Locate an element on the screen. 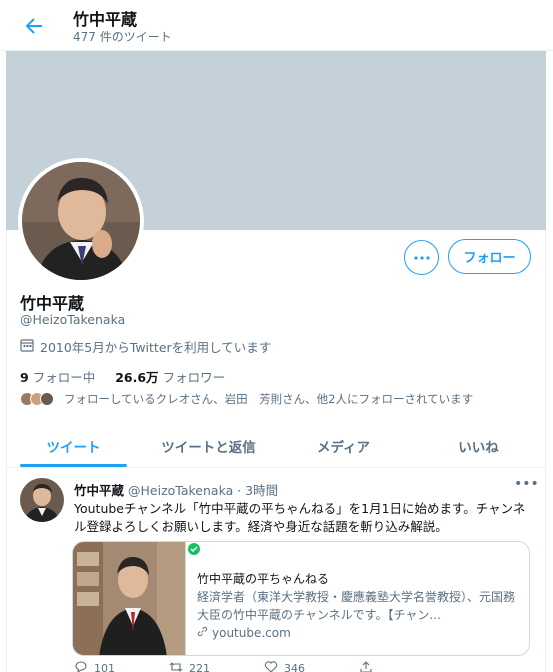 This screenshot has width=553, height=672. tweet-actions: 101 221 346 is located at coordinates (264, 666).